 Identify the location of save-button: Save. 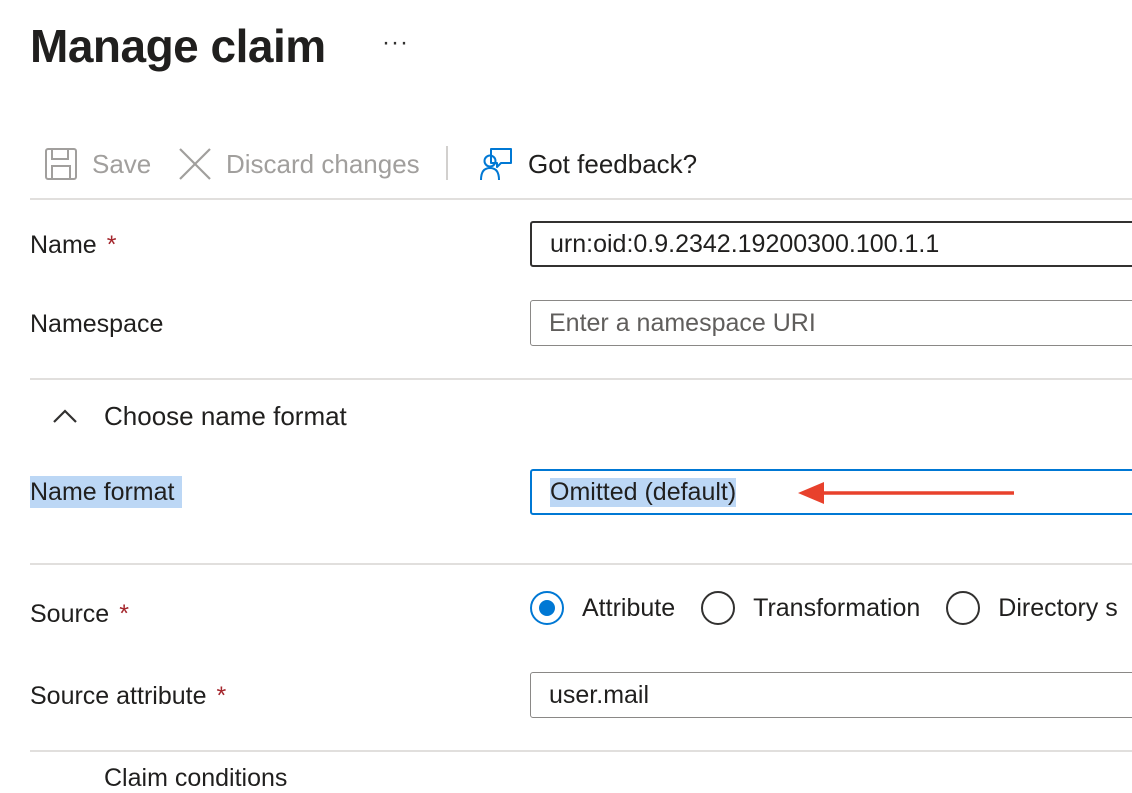
(97, 164).